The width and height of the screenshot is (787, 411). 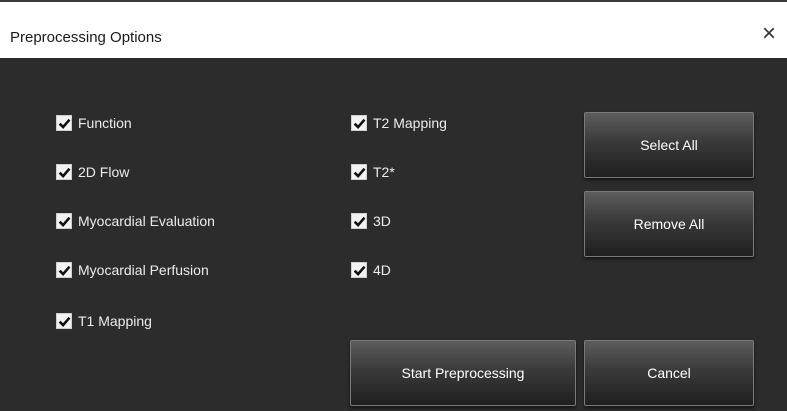 I want to click on option-label: Myocardial Perfusion, so click(x=143, y=270).